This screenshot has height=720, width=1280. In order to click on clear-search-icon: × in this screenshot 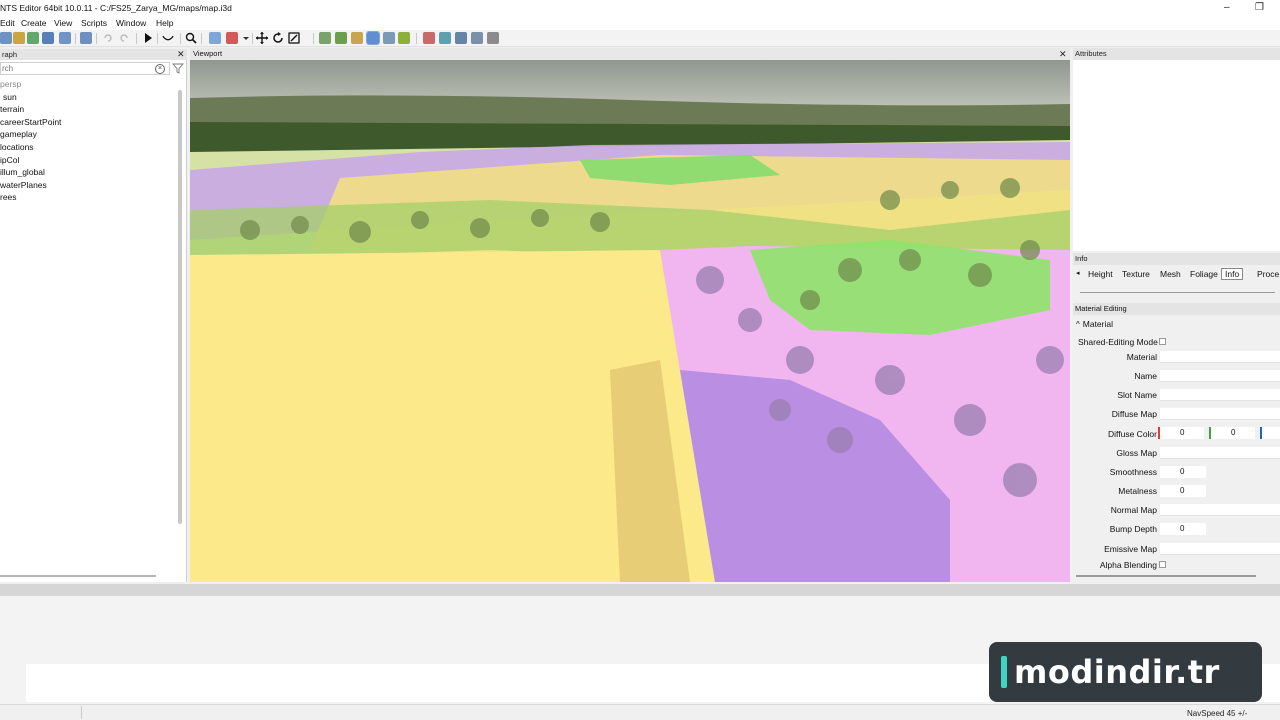, I will do `click(160, 69)`.